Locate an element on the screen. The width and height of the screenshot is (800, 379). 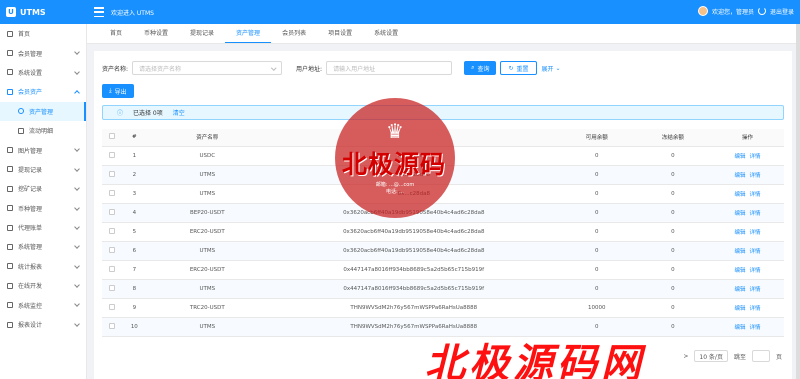
logout-link: 退出登录 is located at coordinates (782, 11).